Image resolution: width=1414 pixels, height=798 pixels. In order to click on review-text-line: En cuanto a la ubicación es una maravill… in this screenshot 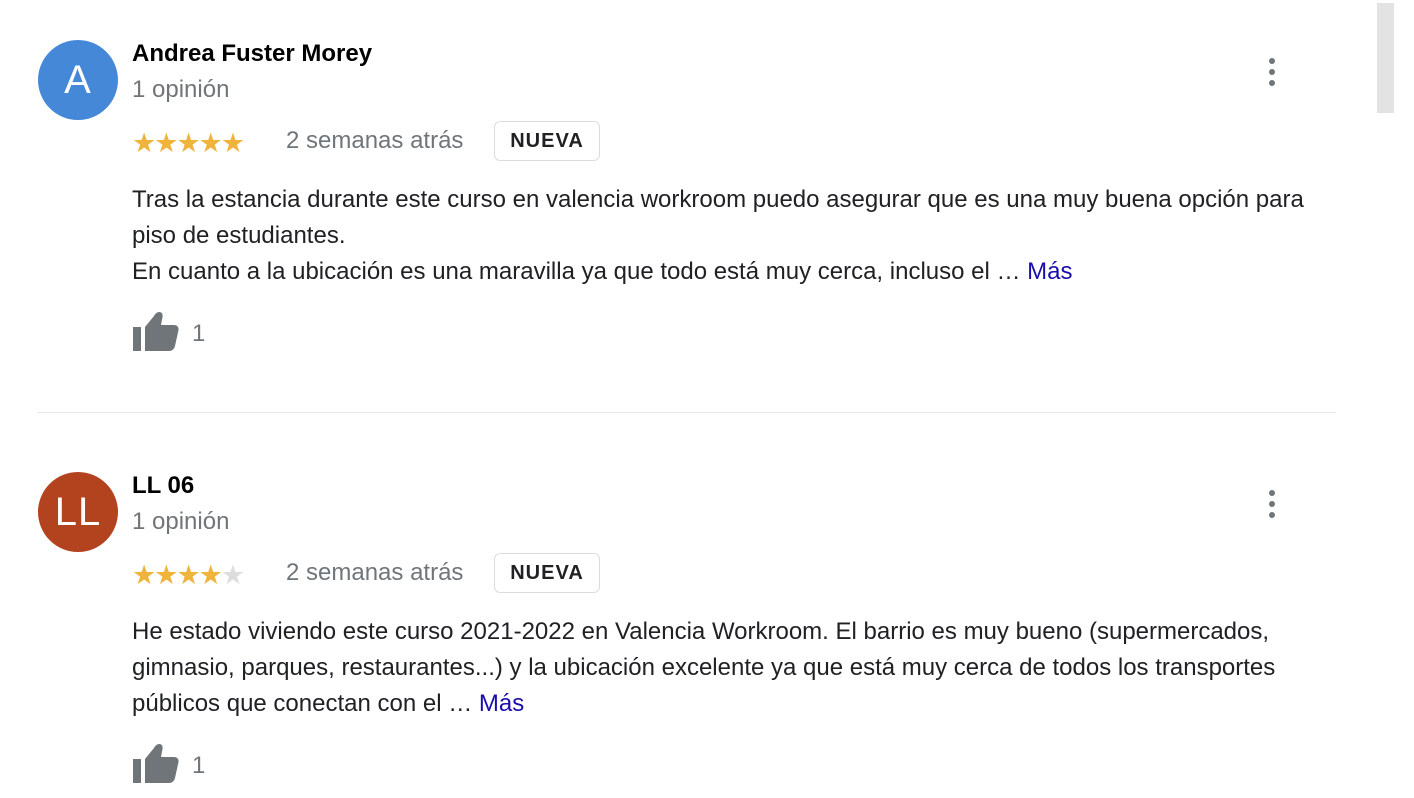, I will do `click(602, 271)`.